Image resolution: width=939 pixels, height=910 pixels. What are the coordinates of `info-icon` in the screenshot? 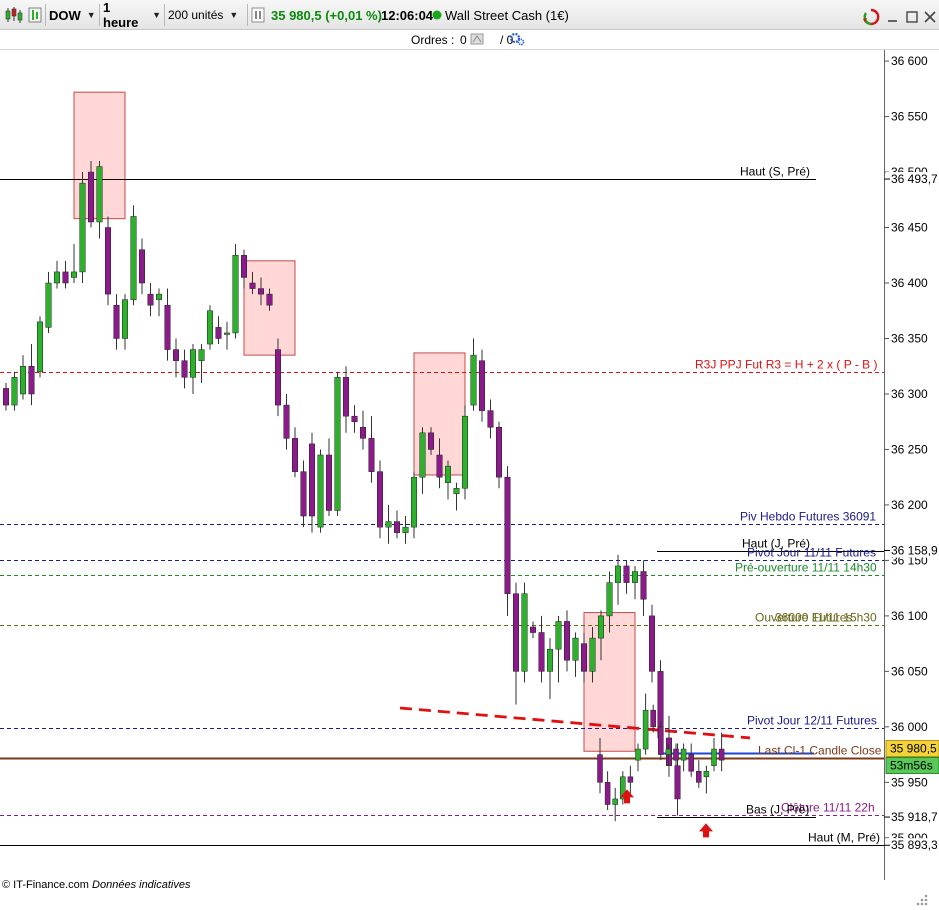 It's located at (258, 15).